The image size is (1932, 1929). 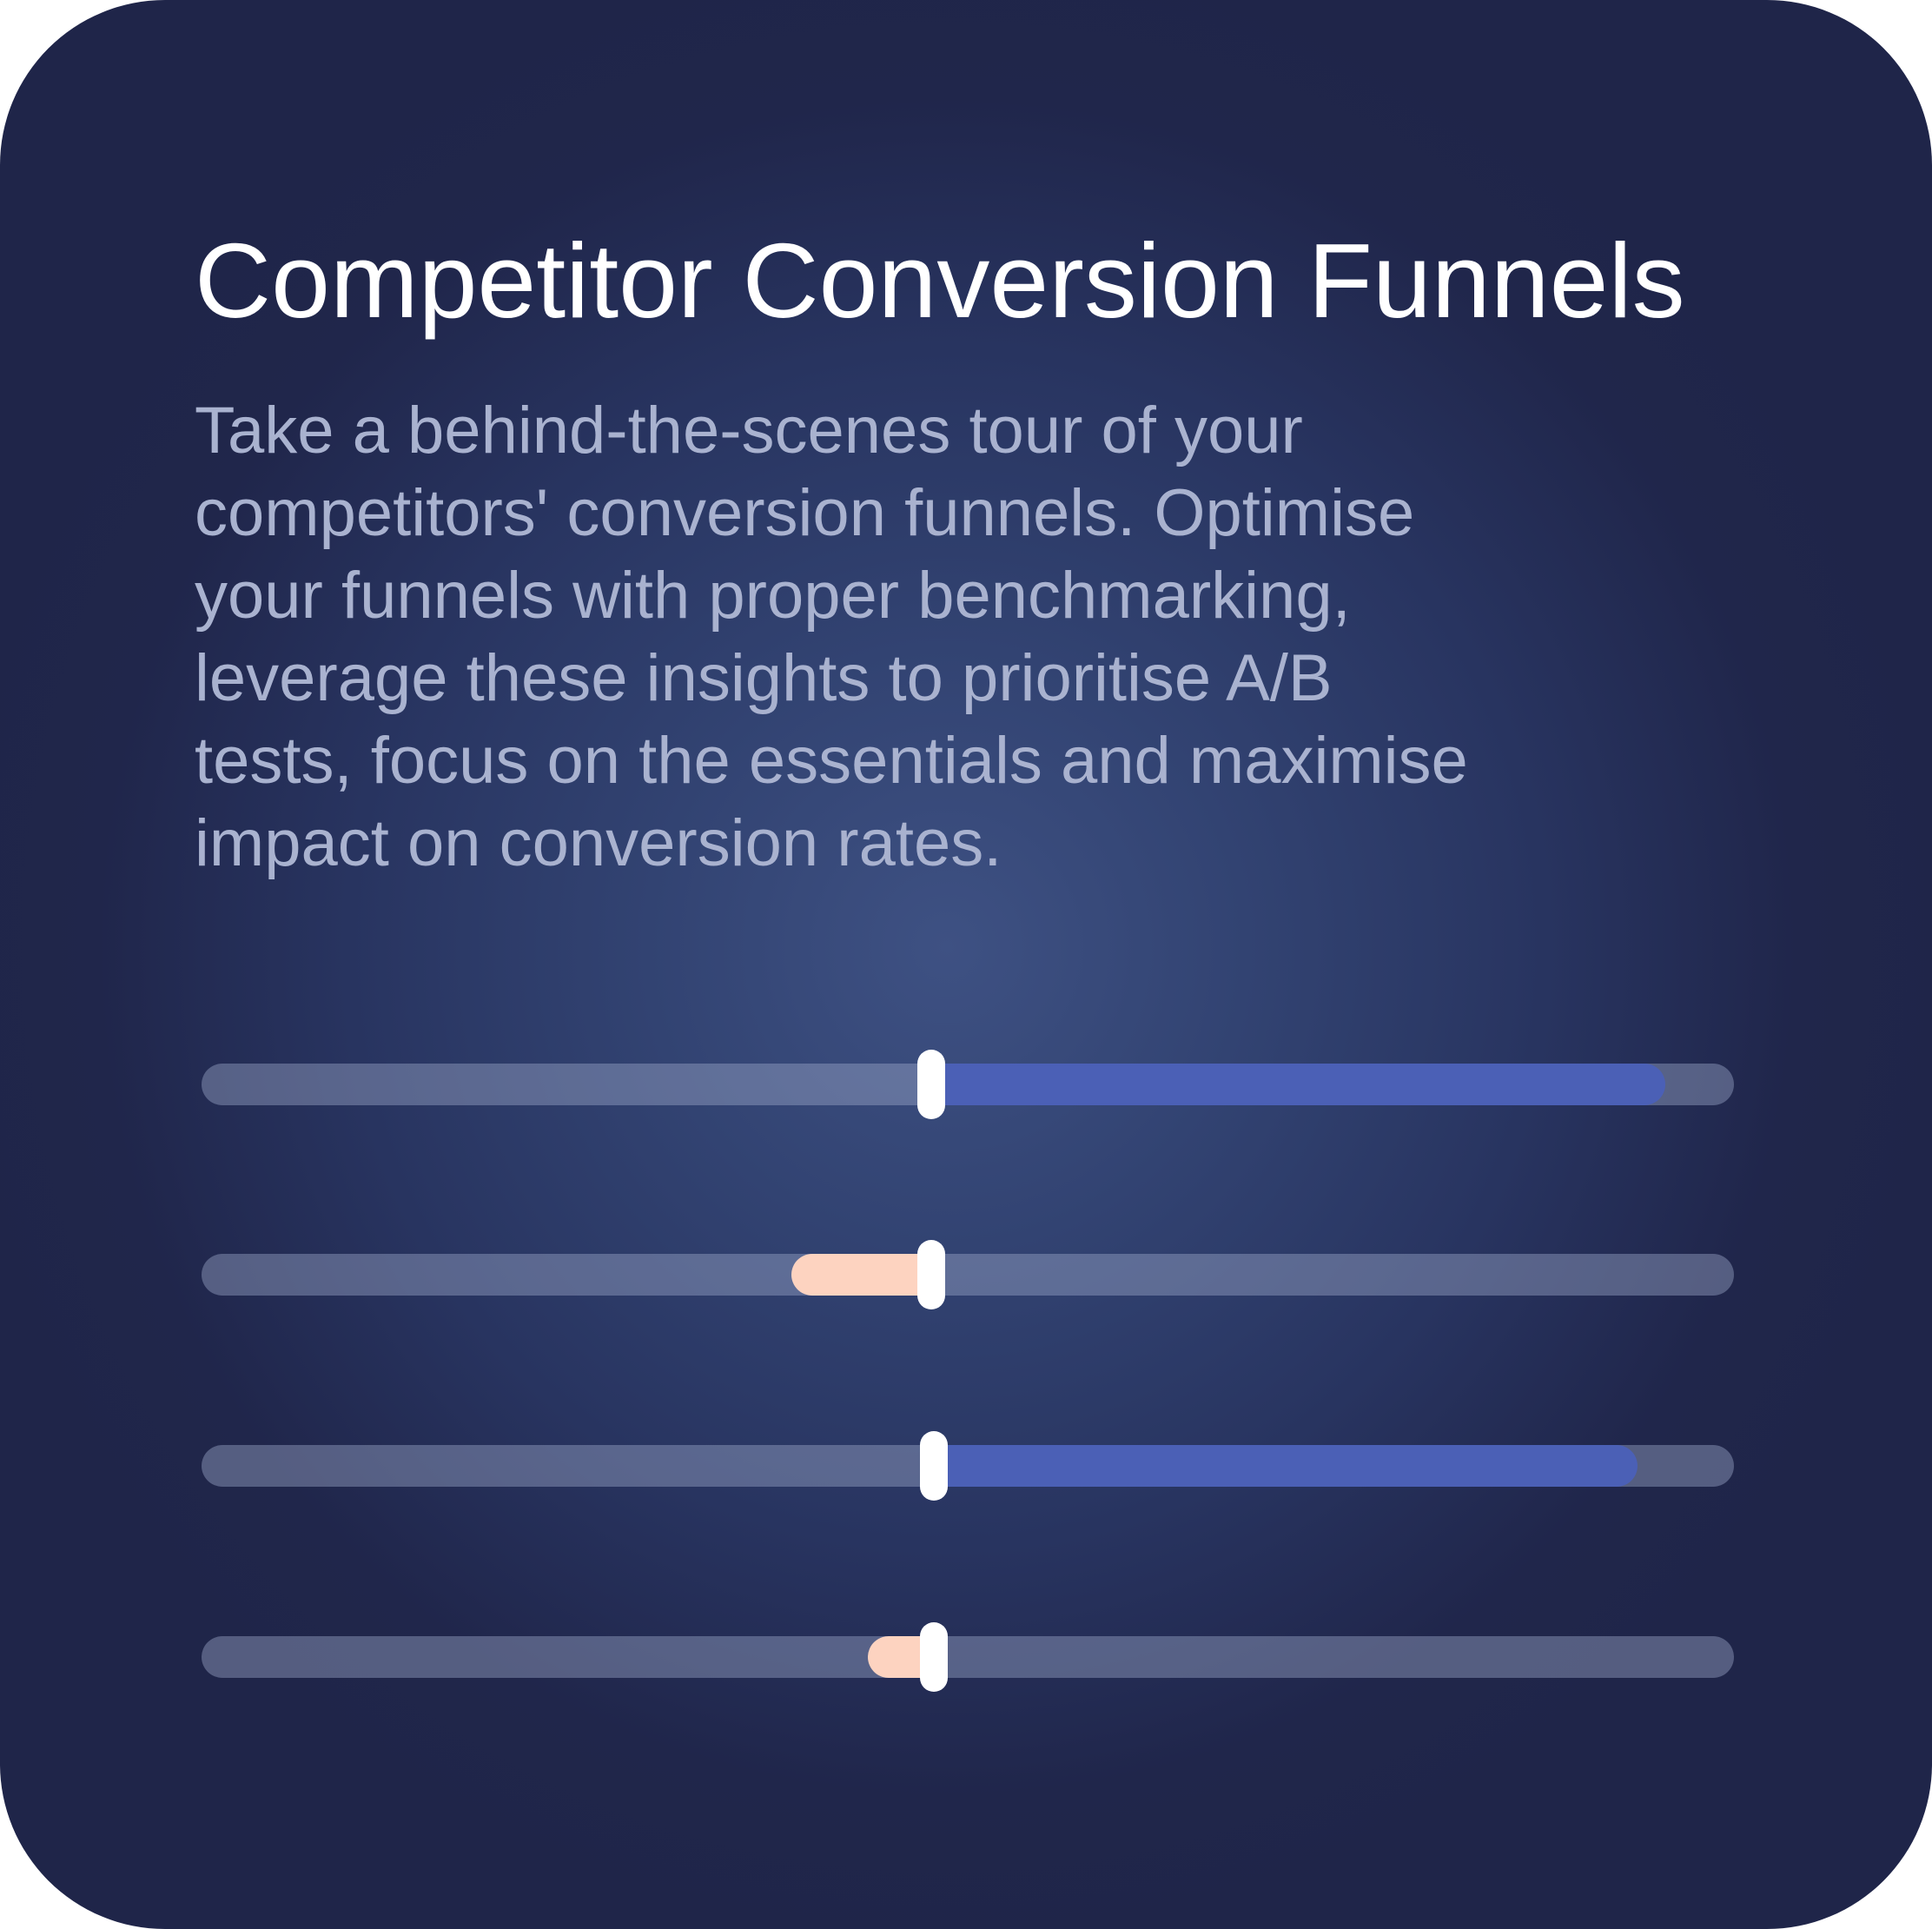 I want to click on description-line: your funnels with proper benchmarking,, so click(x=773, y=596).